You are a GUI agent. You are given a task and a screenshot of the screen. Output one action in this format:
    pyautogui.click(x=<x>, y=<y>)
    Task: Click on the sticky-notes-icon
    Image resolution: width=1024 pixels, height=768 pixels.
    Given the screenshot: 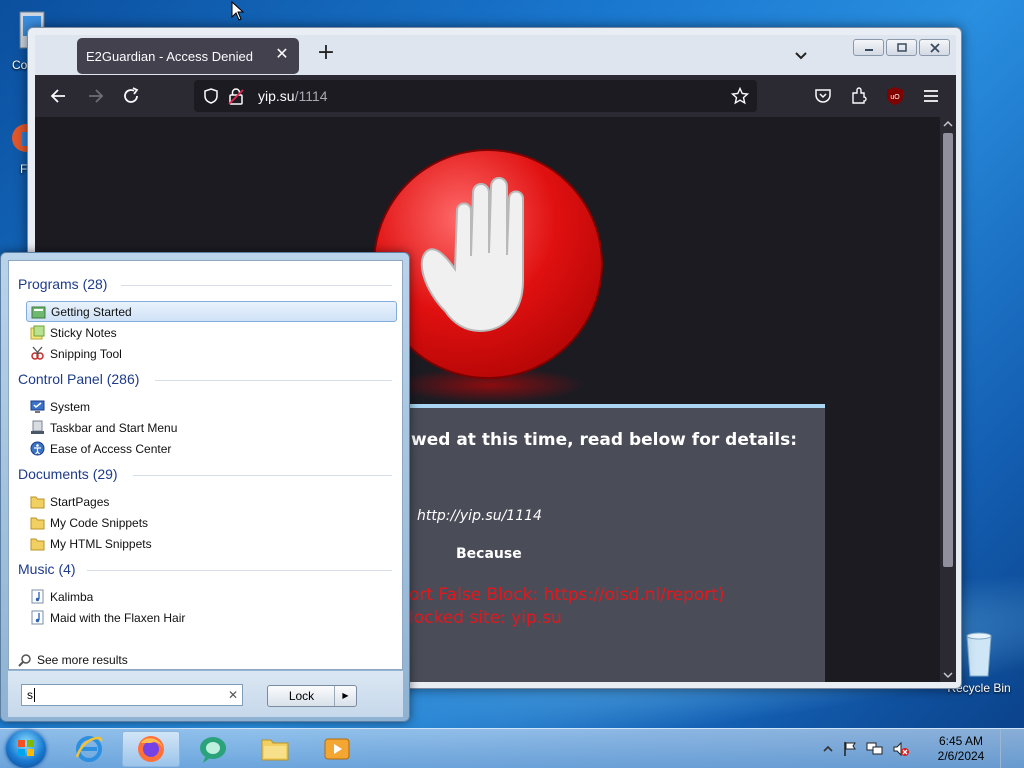 What is the action you would take?
    pyautogui.click(x=37, y=332)
    